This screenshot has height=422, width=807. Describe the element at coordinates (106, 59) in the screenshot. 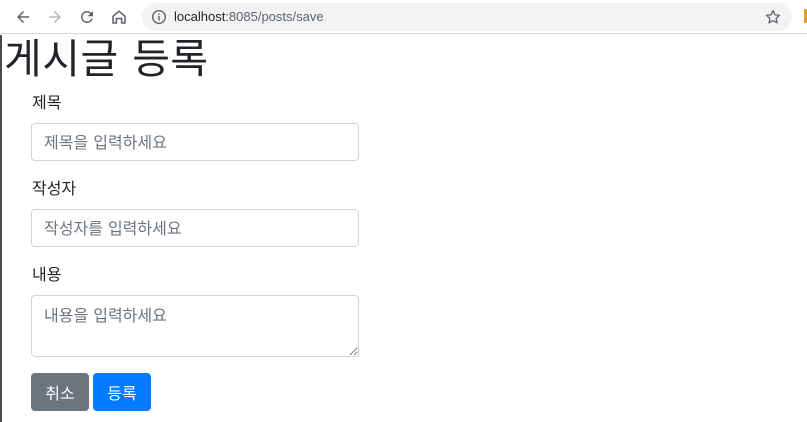

I see `page-title: 게시글 등록` at that location.